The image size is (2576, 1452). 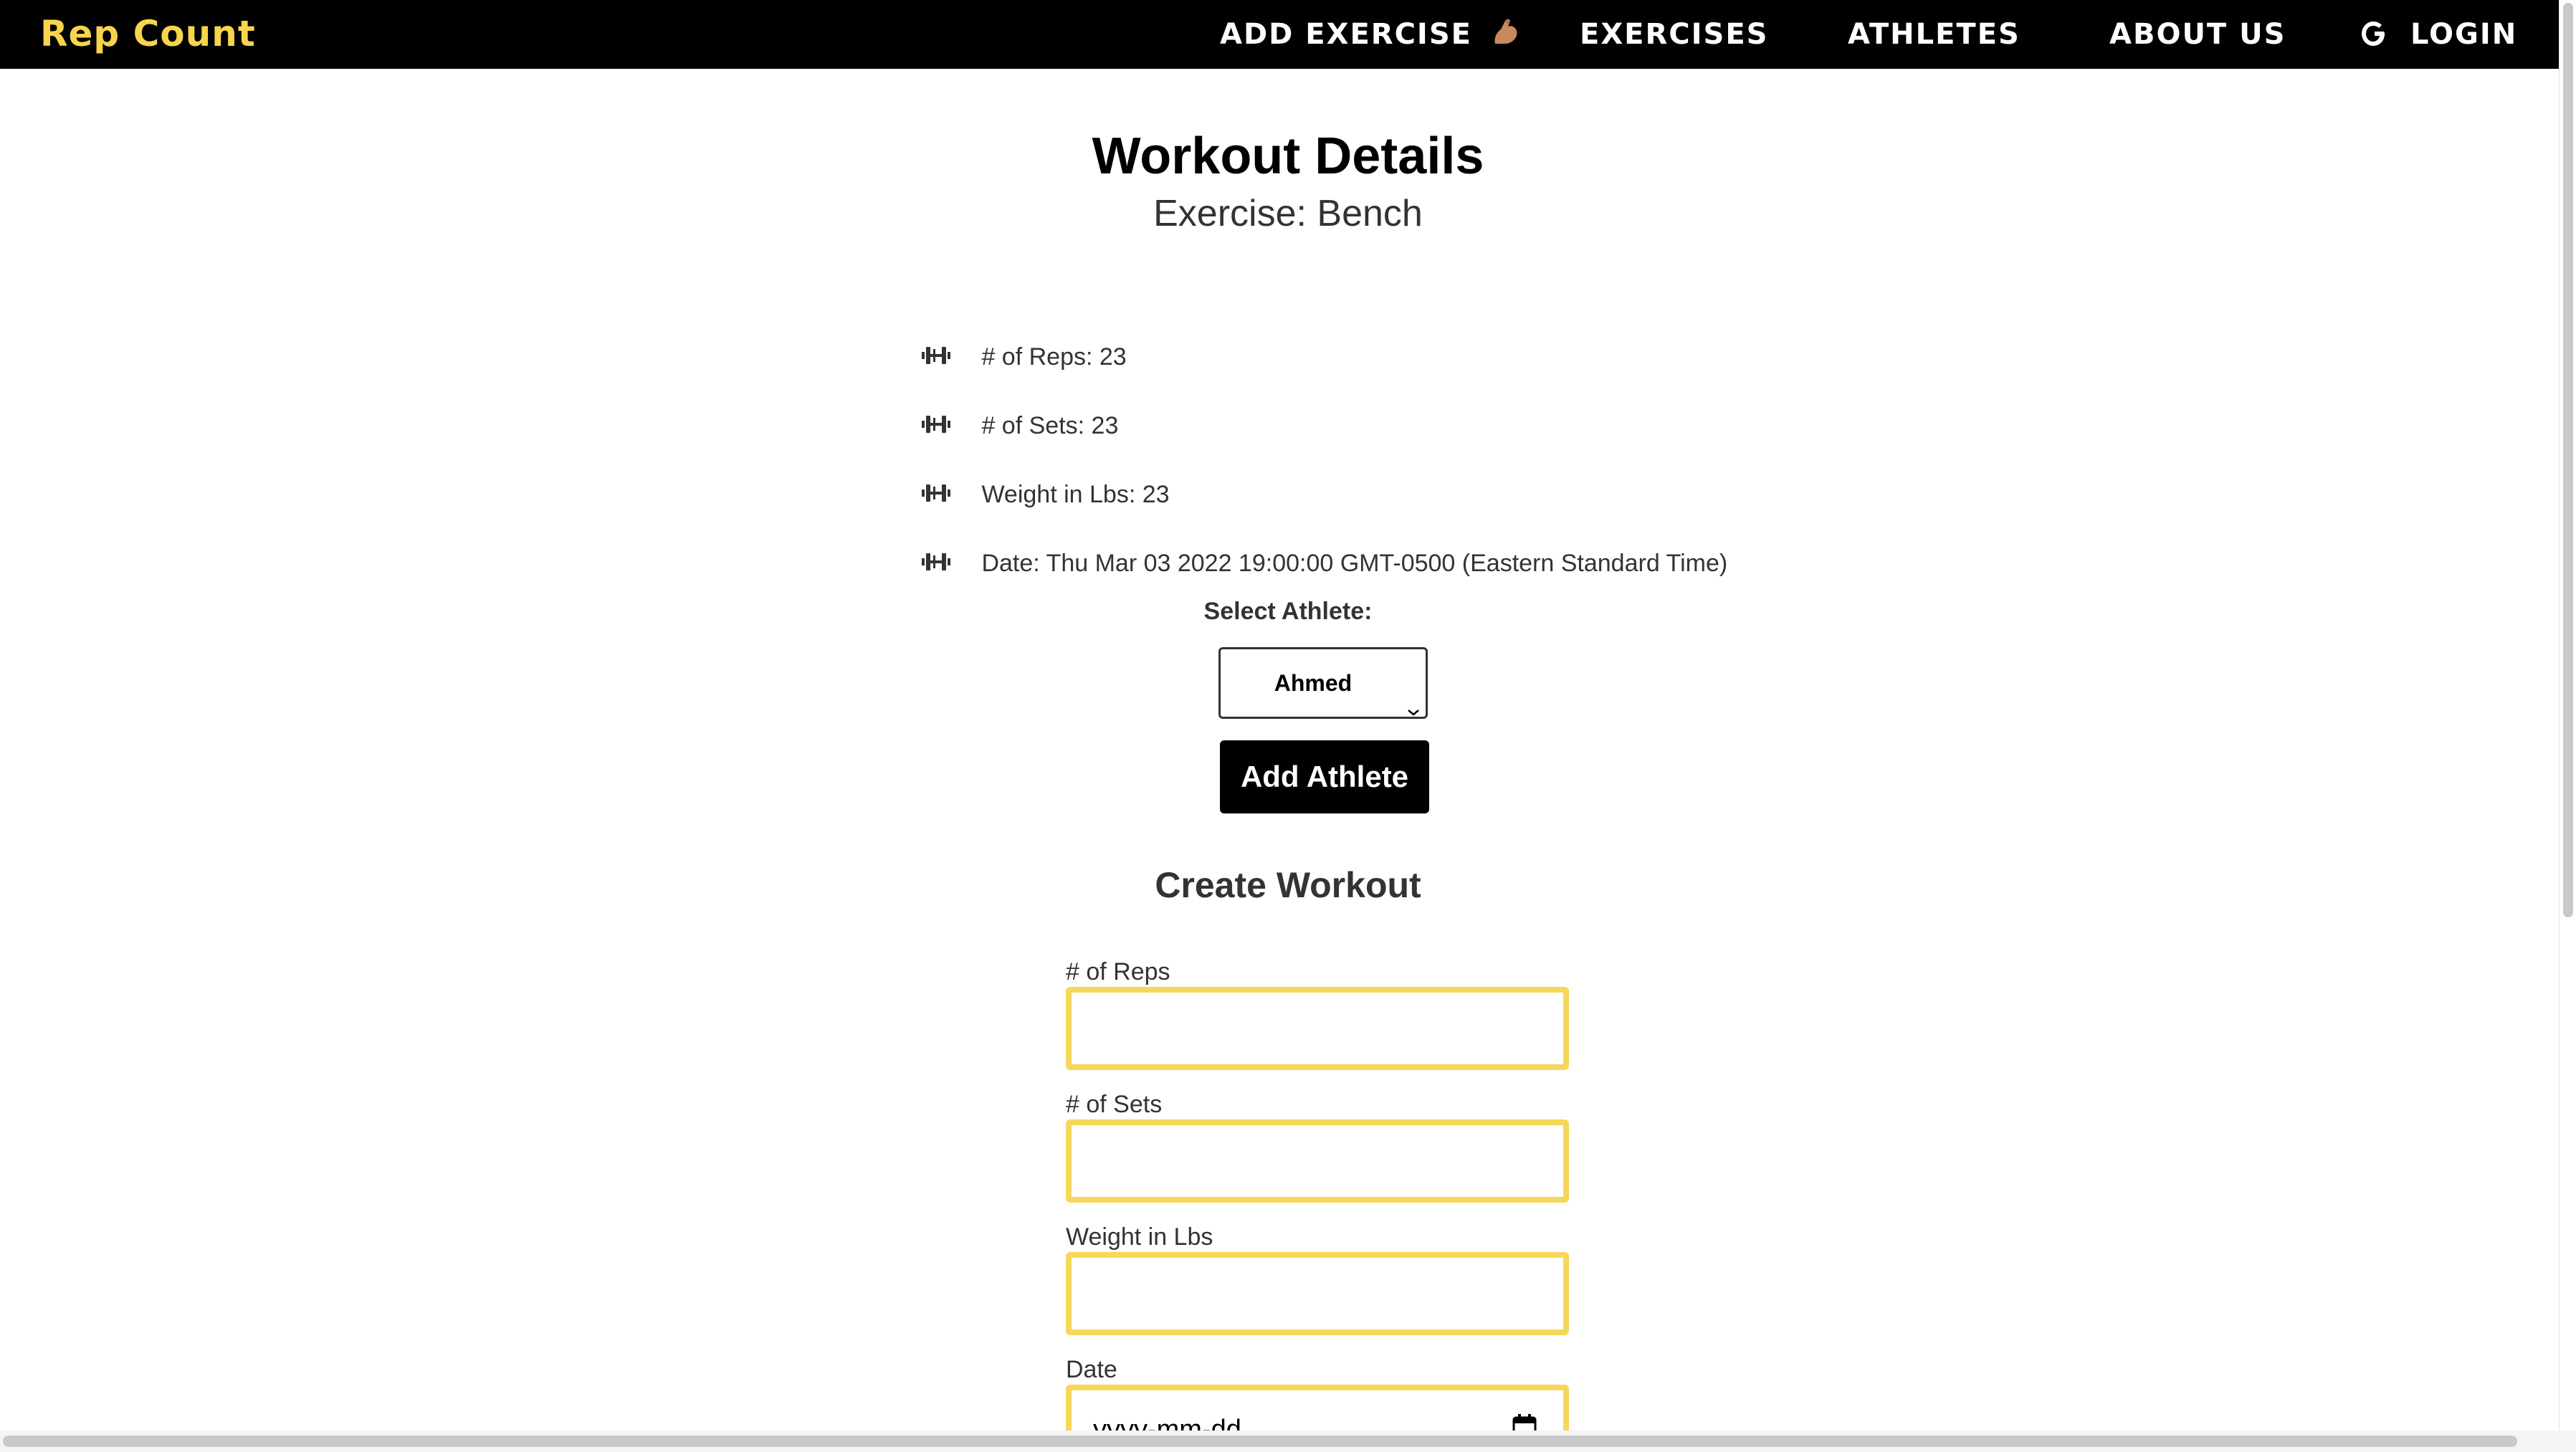 What do you see at coordinates (1260, 1441) in the screenshot?
I see `horizontal-scrollbar-thumb` at bounding box center [1260, 1441].